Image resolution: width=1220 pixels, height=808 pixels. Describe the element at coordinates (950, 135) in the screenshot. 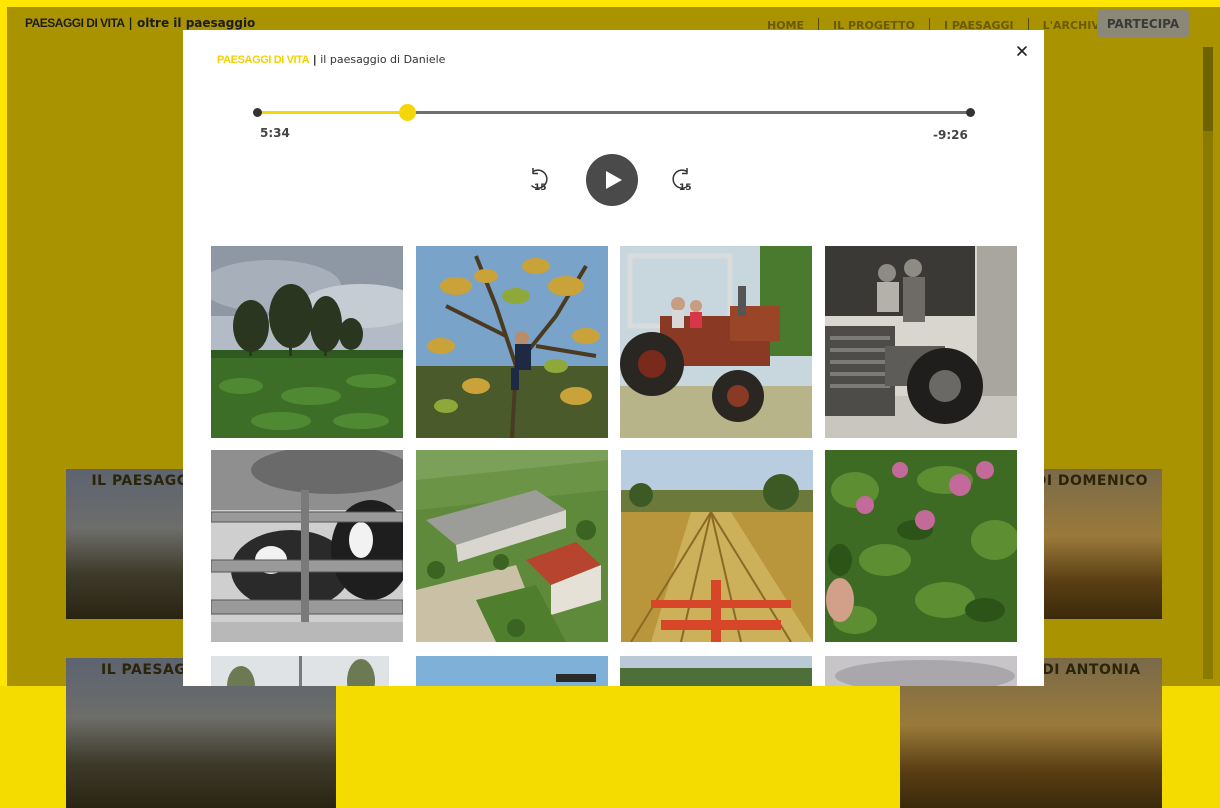

I see `time-remaining: -9:26` at that location.